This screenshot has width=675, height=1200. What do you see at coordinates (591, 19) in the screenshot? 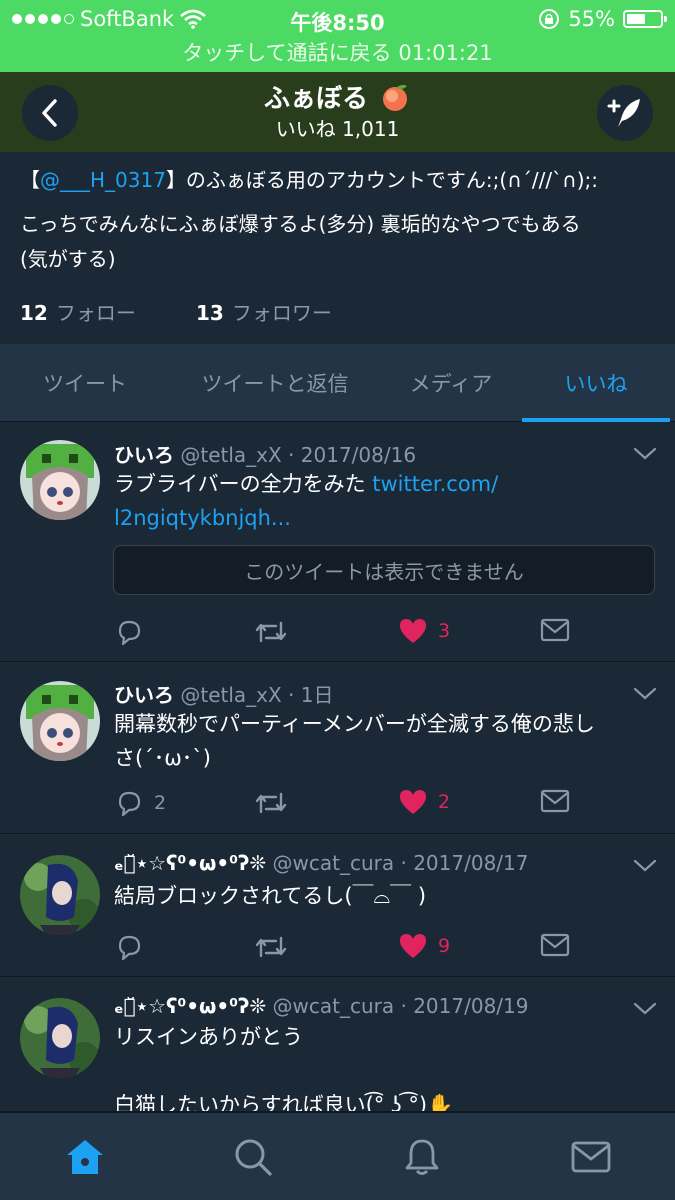
I see `battery-percent: 55%` at bounding box center [591, 19].